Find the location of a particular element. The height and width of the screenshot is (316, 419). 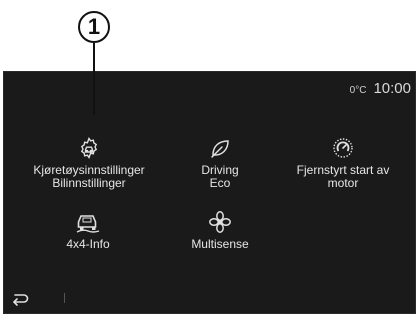

tile-label: Driving Eco is located at coordinates (220, 176).